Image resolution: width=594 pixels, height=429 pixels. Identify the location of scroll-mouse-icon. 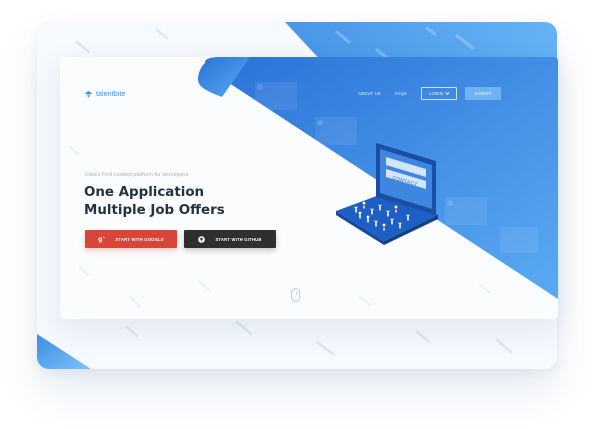
(295, 295).